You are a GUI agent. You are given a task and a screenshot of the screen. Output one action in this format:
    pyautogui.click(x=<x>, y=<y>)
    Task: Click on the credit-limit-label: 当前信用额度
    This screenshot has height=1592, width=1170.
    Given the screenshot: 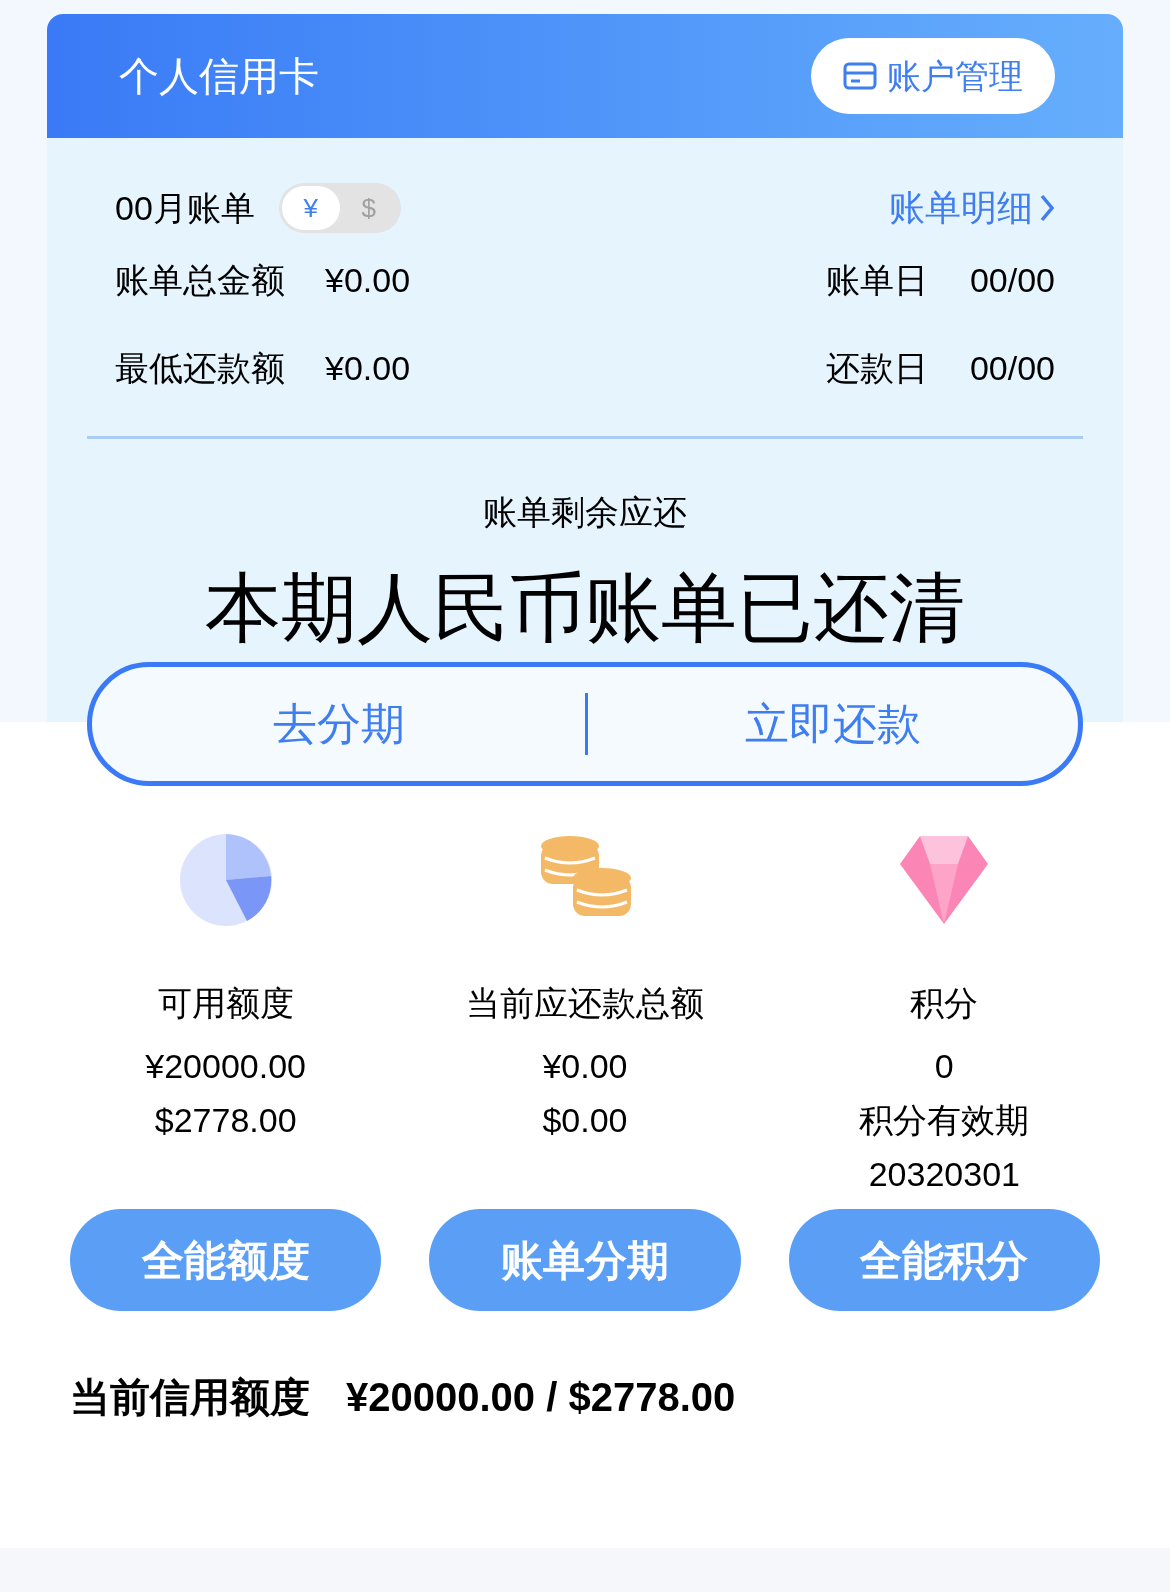 What is the action you would take?
    pyautogui.click(x=190, y=1397)
    